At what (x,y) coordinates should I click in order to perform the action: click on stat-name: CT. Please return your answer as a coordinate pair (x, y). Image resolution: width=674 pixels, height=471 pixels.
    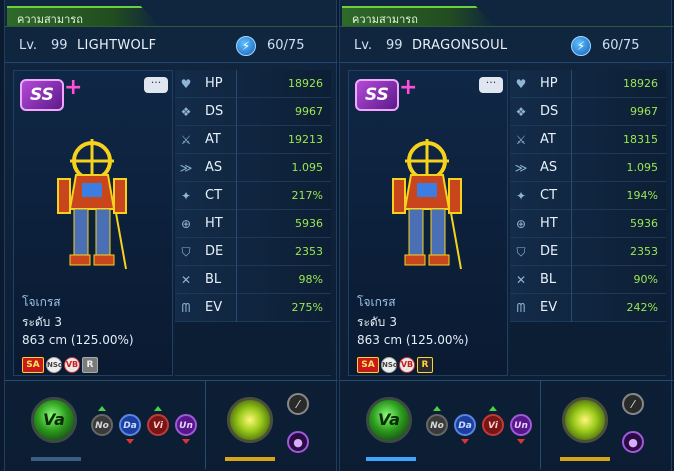
    Looking at the image, I should click on (214, 195).